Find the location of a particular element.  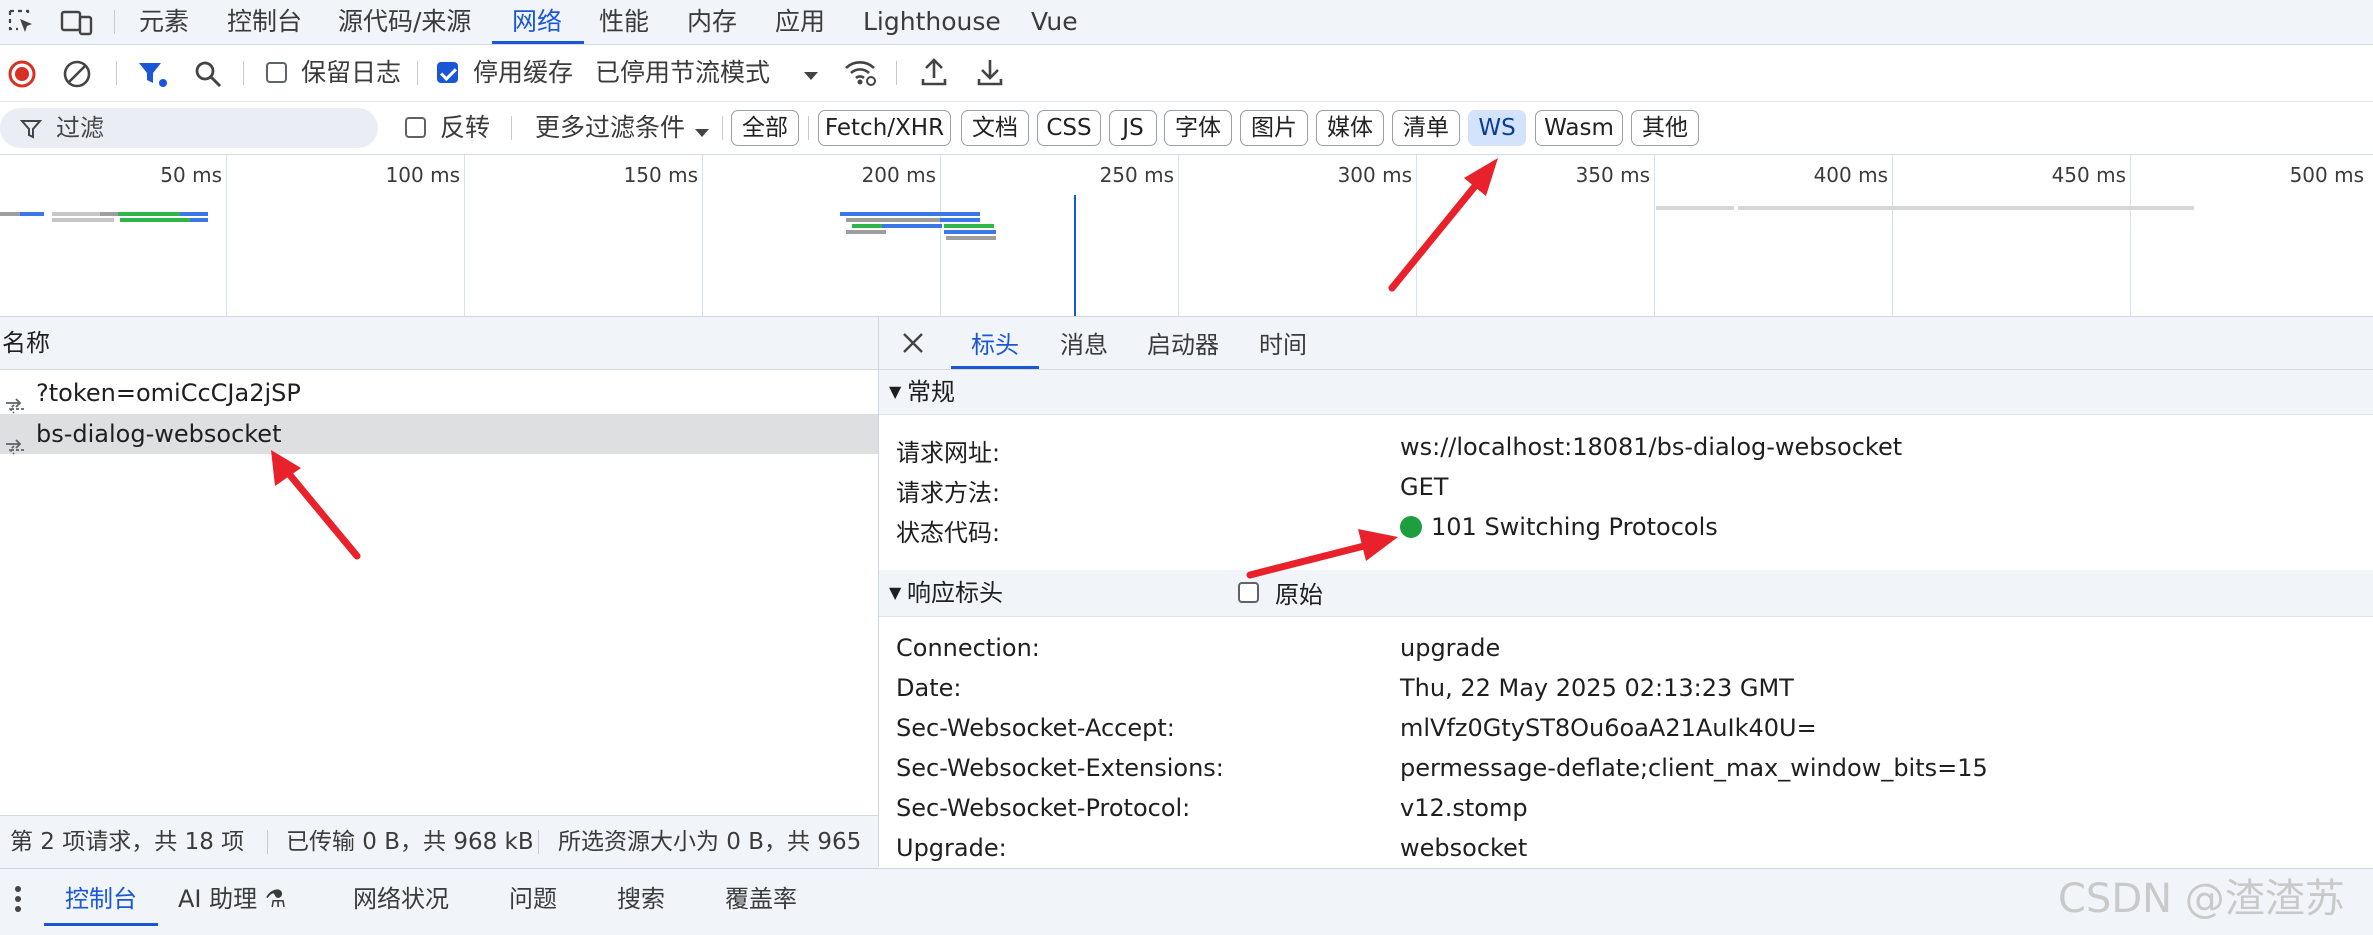

header-key: 请求方法: is located at coordinates (948, 493).